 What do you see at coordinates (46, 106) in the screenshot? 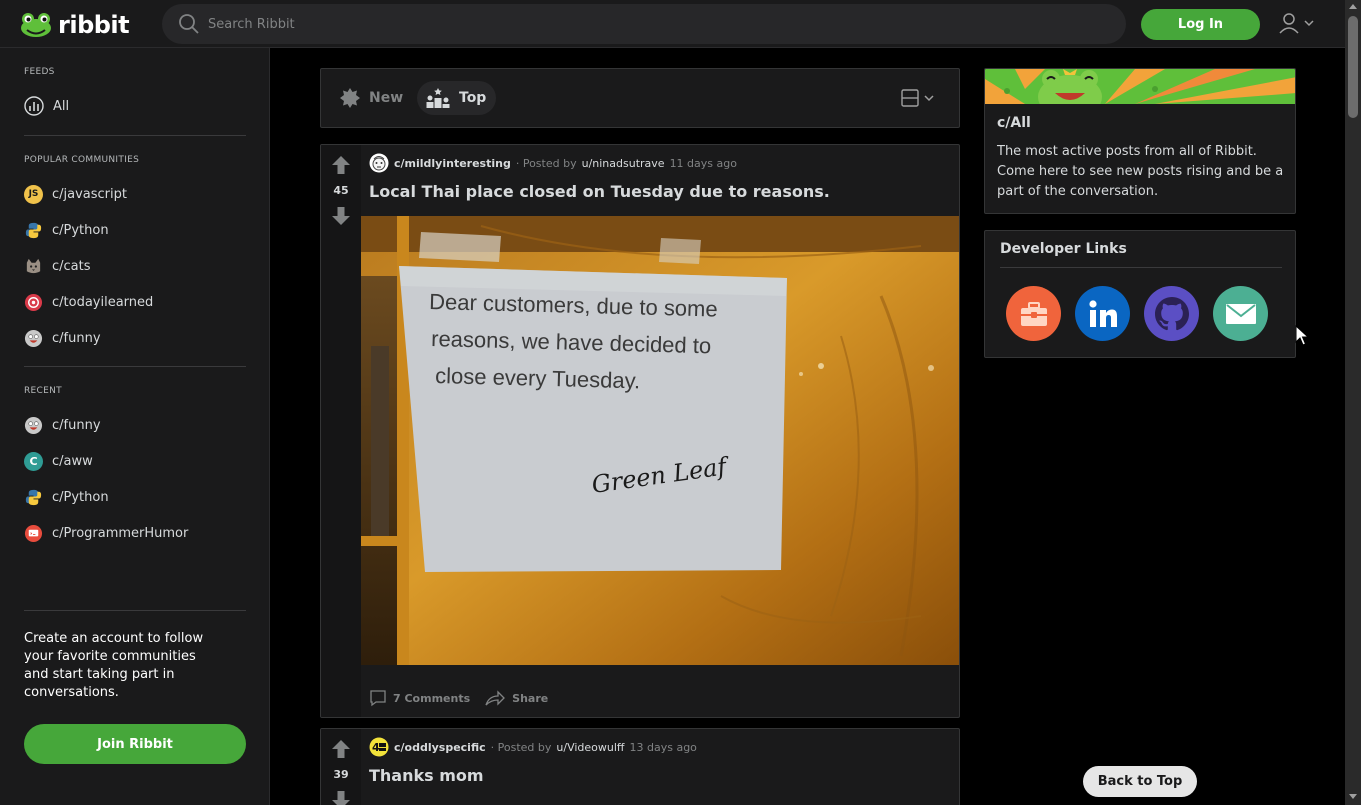
I see `sidebar-item-all: All` at bounding box center [46, 106].